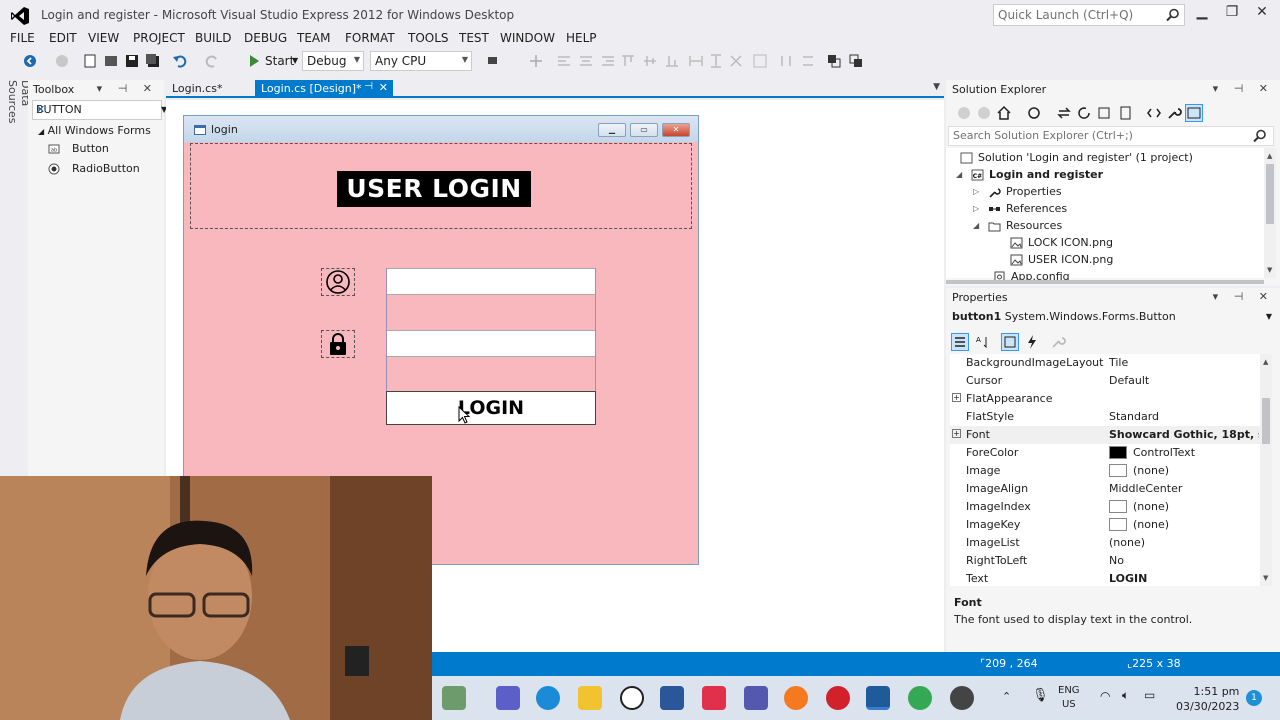 The height and width of the screenshot is (720, 1280). I want to click on menu-project: PROJECT, so click(159, 38).